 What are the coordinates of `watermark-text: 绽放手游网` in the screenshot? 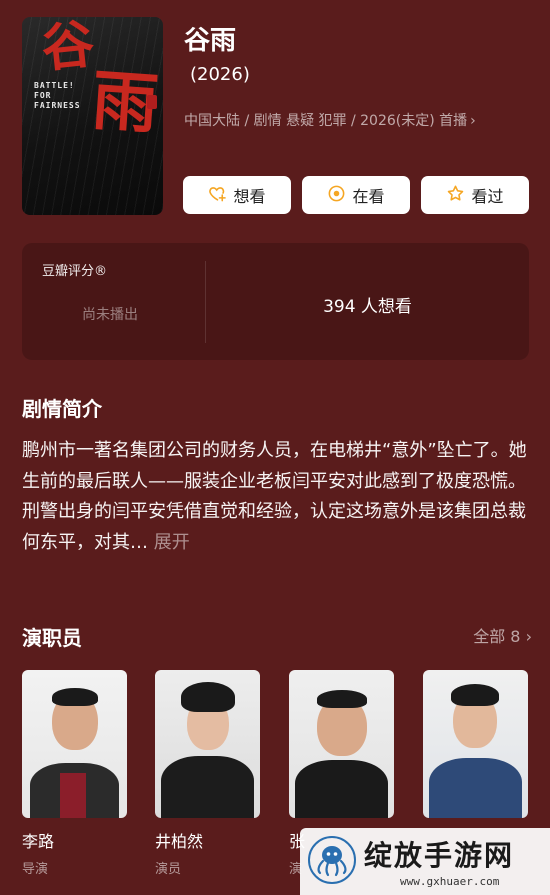 It's located at (439, 855).